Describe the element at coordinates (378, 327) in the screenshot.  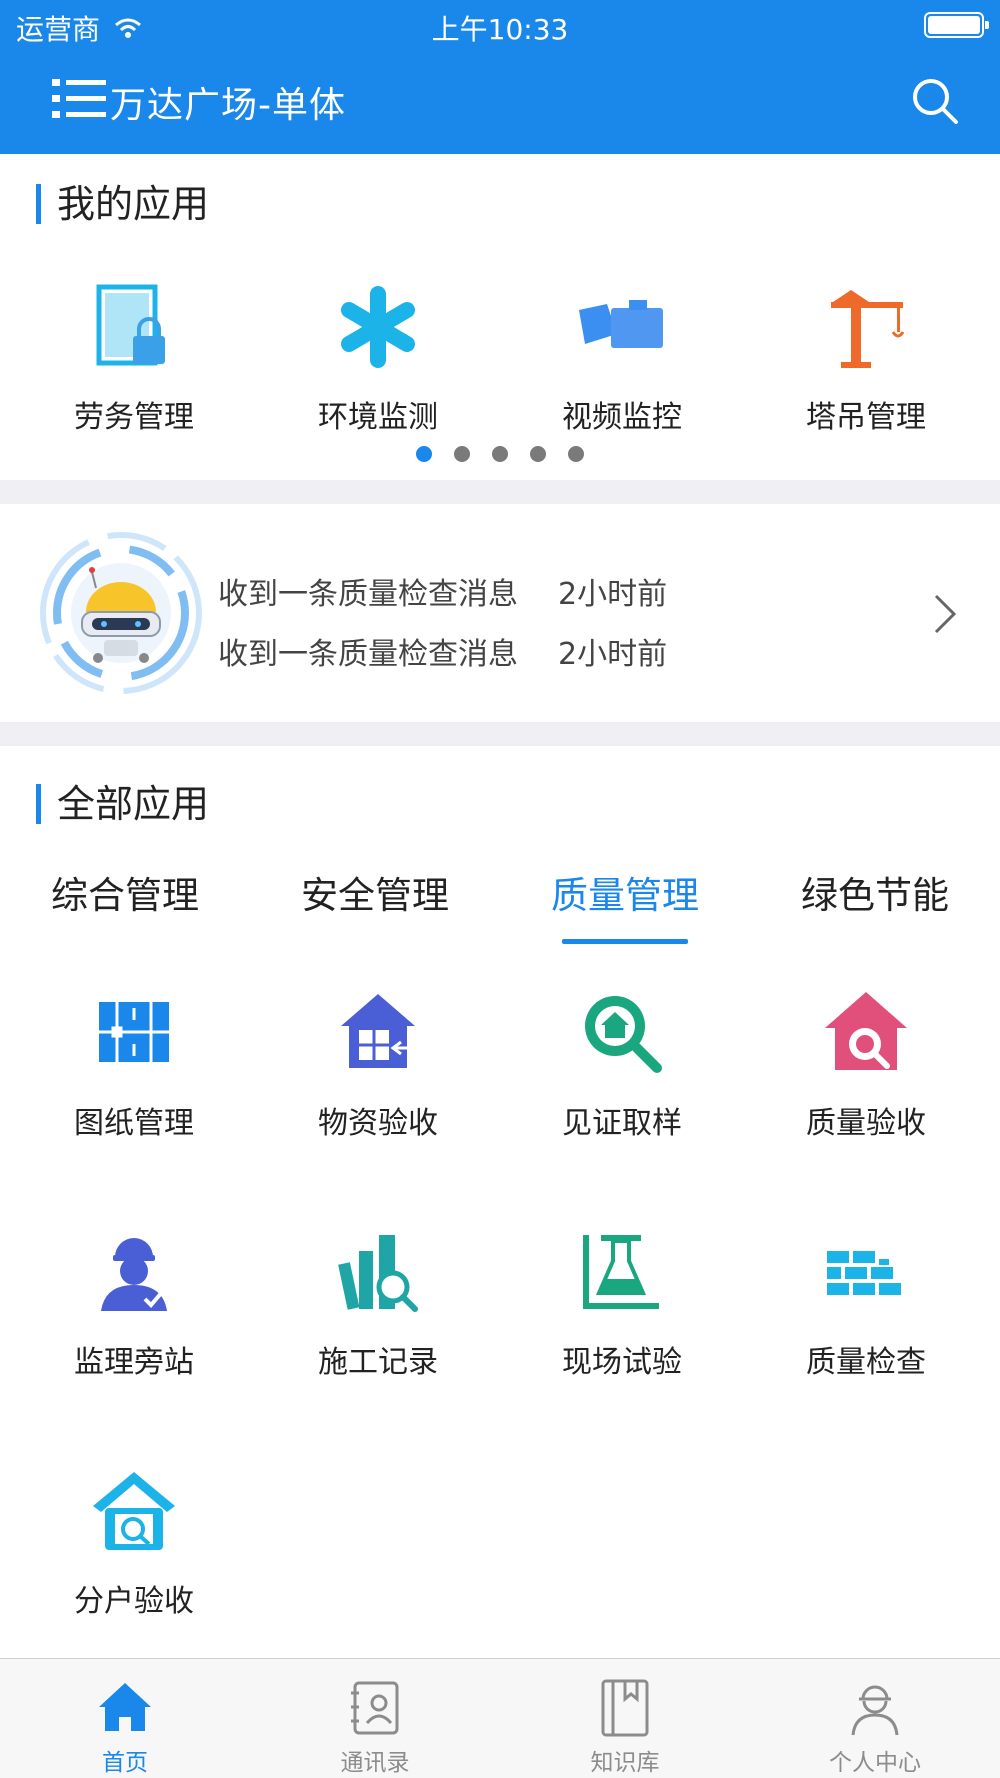
I see `asterisk-icon` at that location.